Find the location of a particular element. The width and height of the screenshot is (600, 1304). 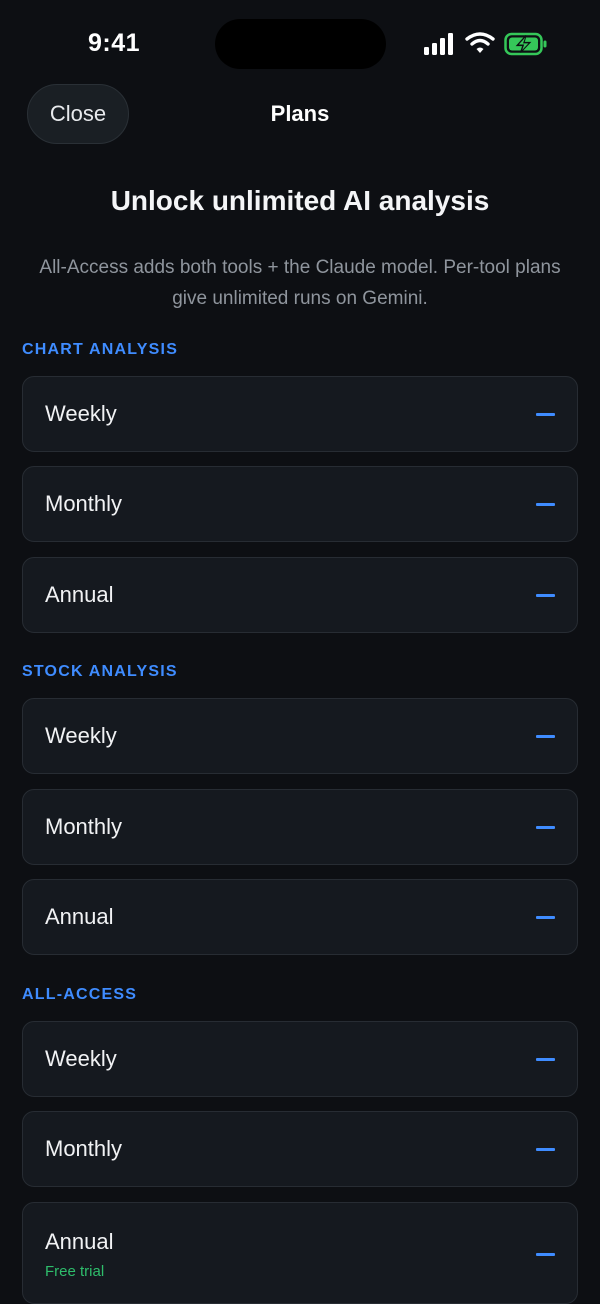

page-title: Plans is located at coordinates (300, 113).